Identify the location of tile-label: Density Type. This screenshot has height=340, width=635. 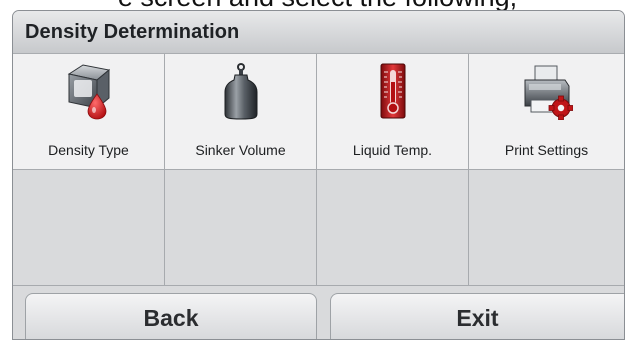
(88, 150).